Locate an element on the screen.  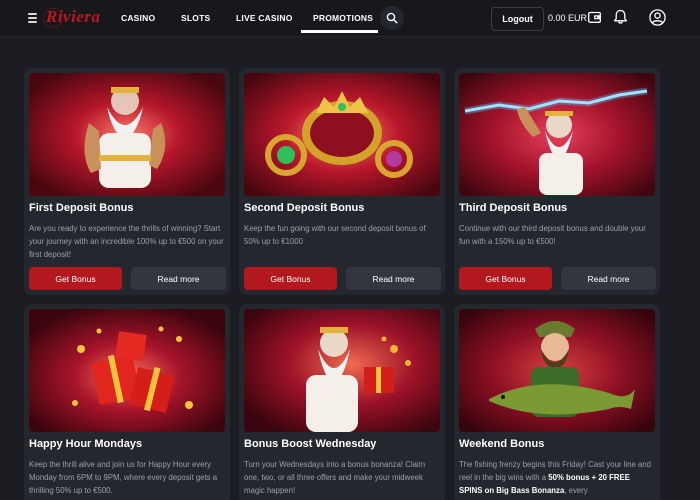
search-icon is located at coordinates (392, 18).